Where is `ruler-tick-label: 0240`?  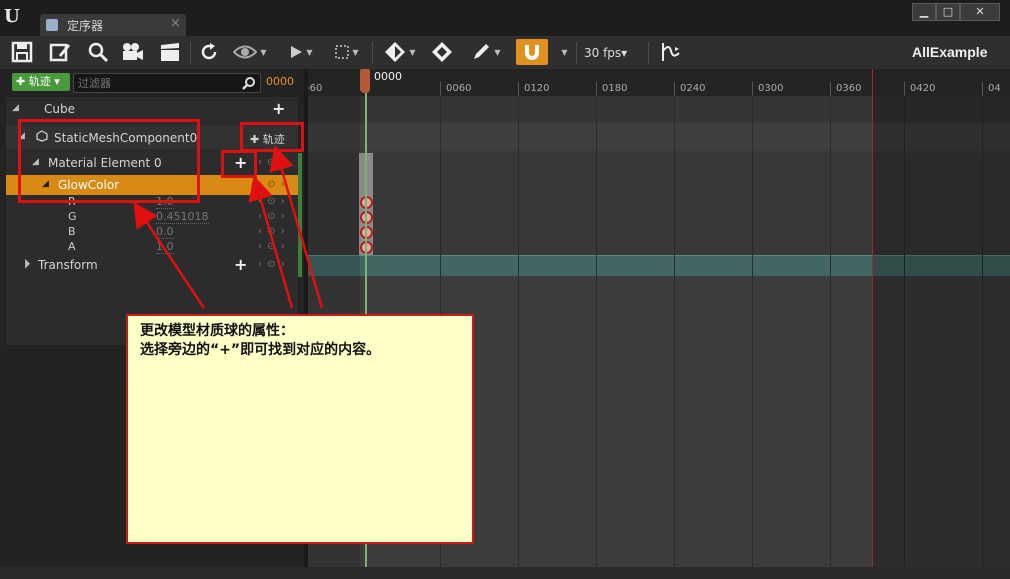
ruler-tick-label: 0240 is located at coordinates (693, 88).